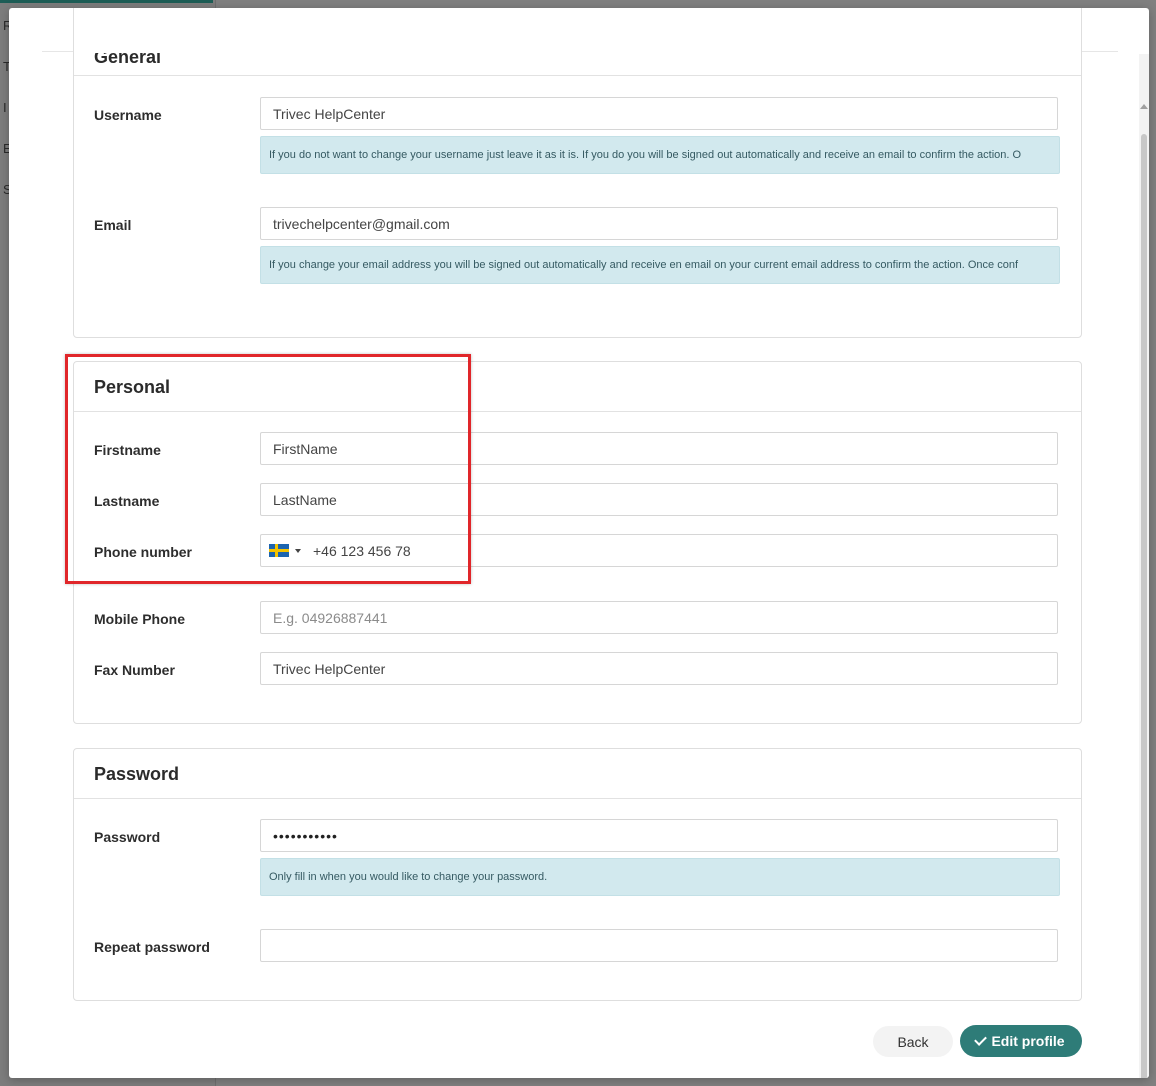 Image resolution: width=1156 pixels, height=1086 pixels. Describe the element at coordinates (659, 448) in the screenshot. I see `firstname-input: FirstName` at that location.